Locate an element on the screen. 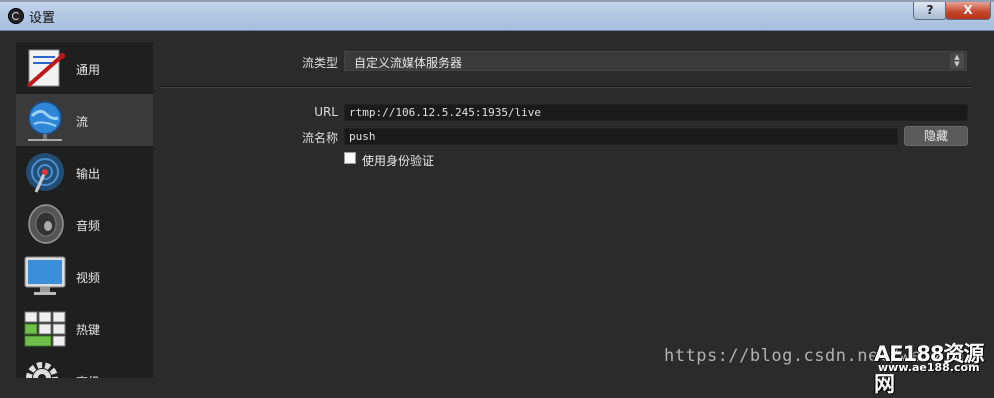 This screenshot has height=398, width=994. obs-app-icon is located at coordinates (16, 16).